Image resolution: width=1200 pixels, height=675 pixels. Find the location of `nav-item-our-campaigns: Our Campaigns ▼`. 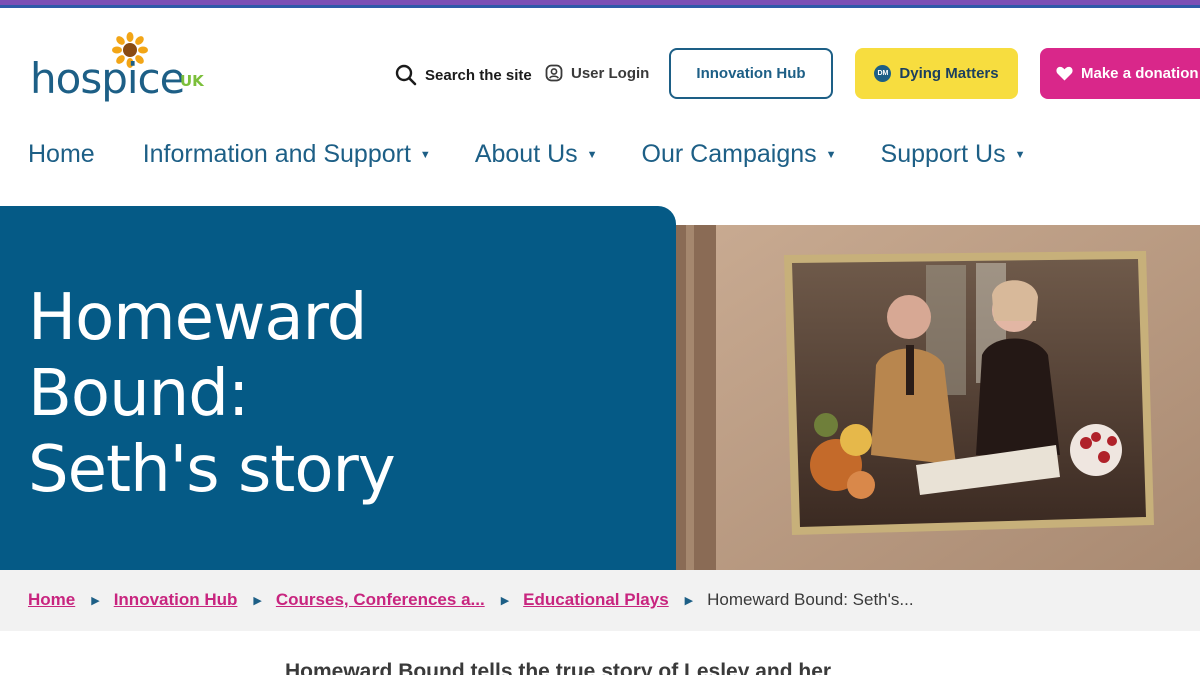

nav-item-our-campaigns: Our Campaigns ▼ is located at coordinates (739, 154).